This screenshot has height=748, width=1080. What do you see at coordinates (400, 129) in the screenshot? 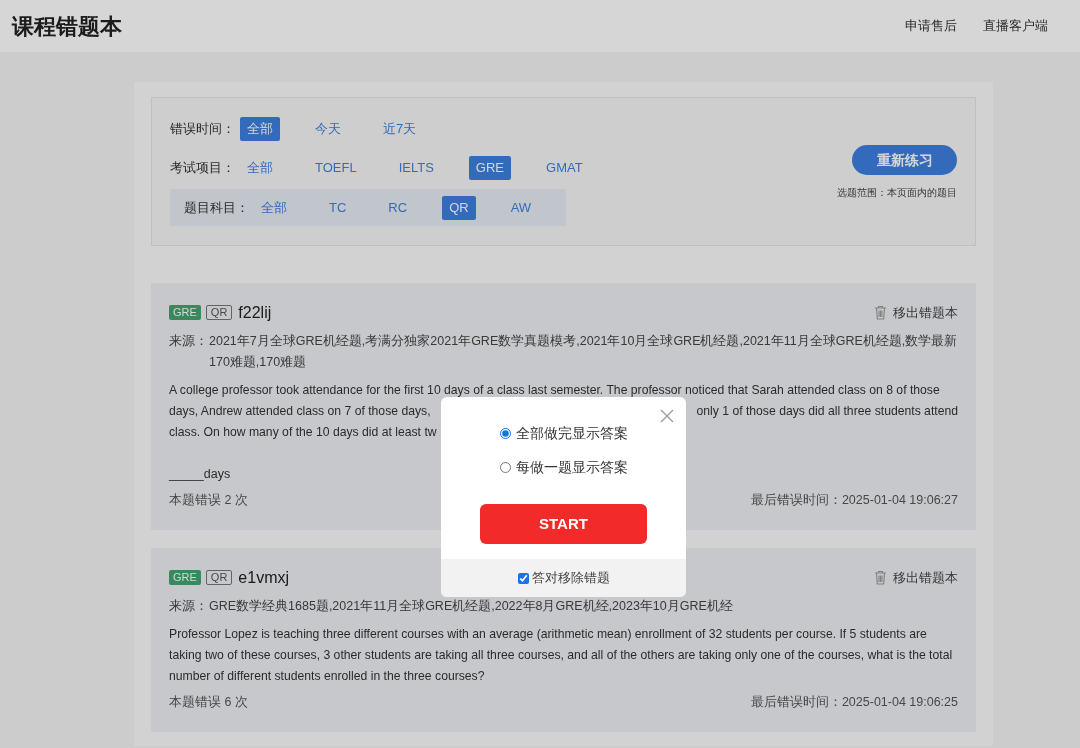
I see `filter-option: 近7天` at bounding box center [400, 129].